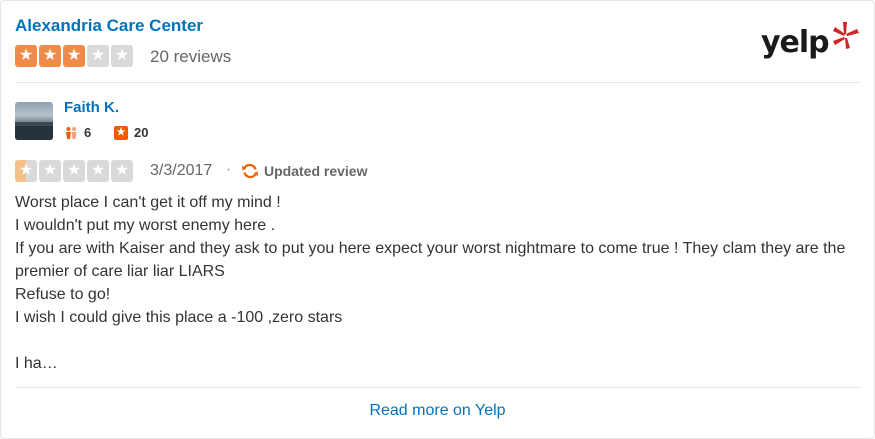 The height and width of the screenshot is (439, 875). I want to click on review-line: Worst place I can't get it off my mind !, so click(148, 202).